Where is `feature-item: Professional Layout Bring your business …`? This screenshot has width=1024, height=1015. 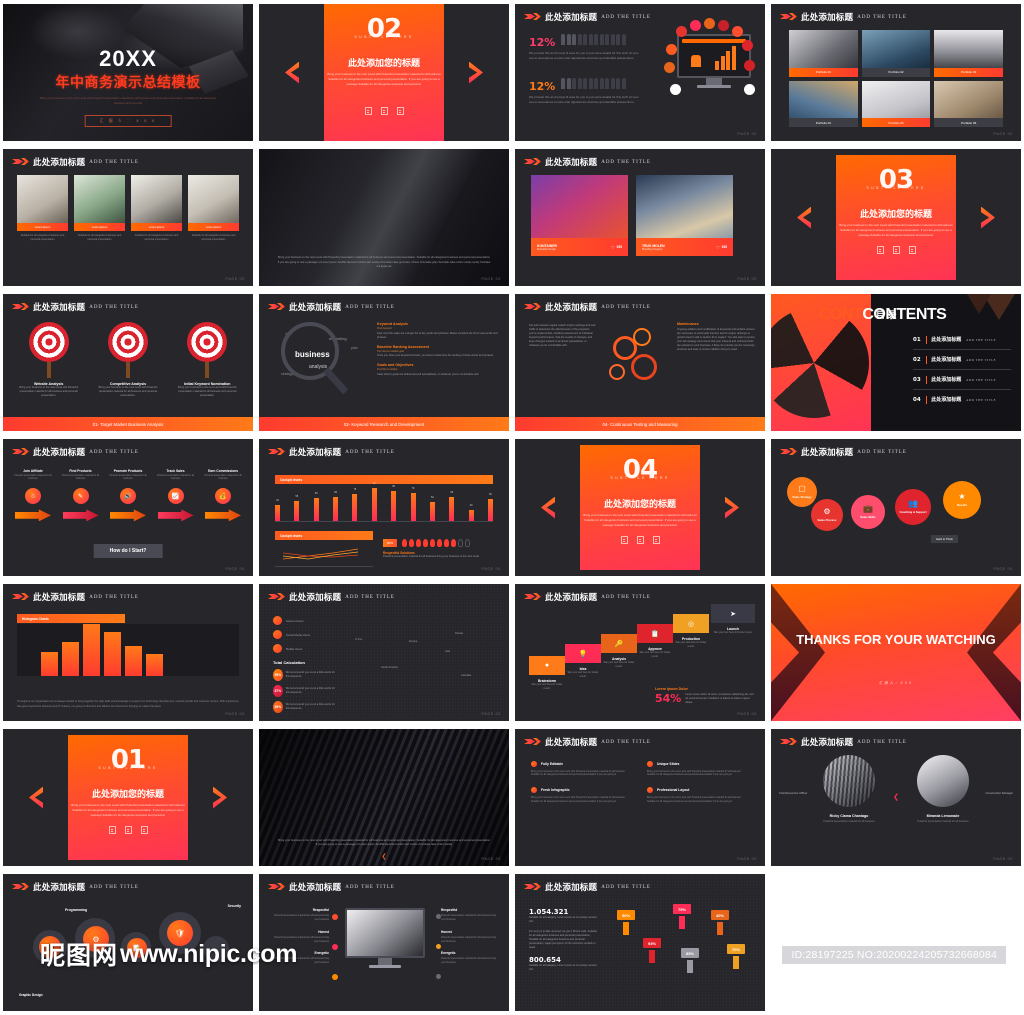 feature-item: Professional Layout Bring your business … is located at coordinates (698, 795).